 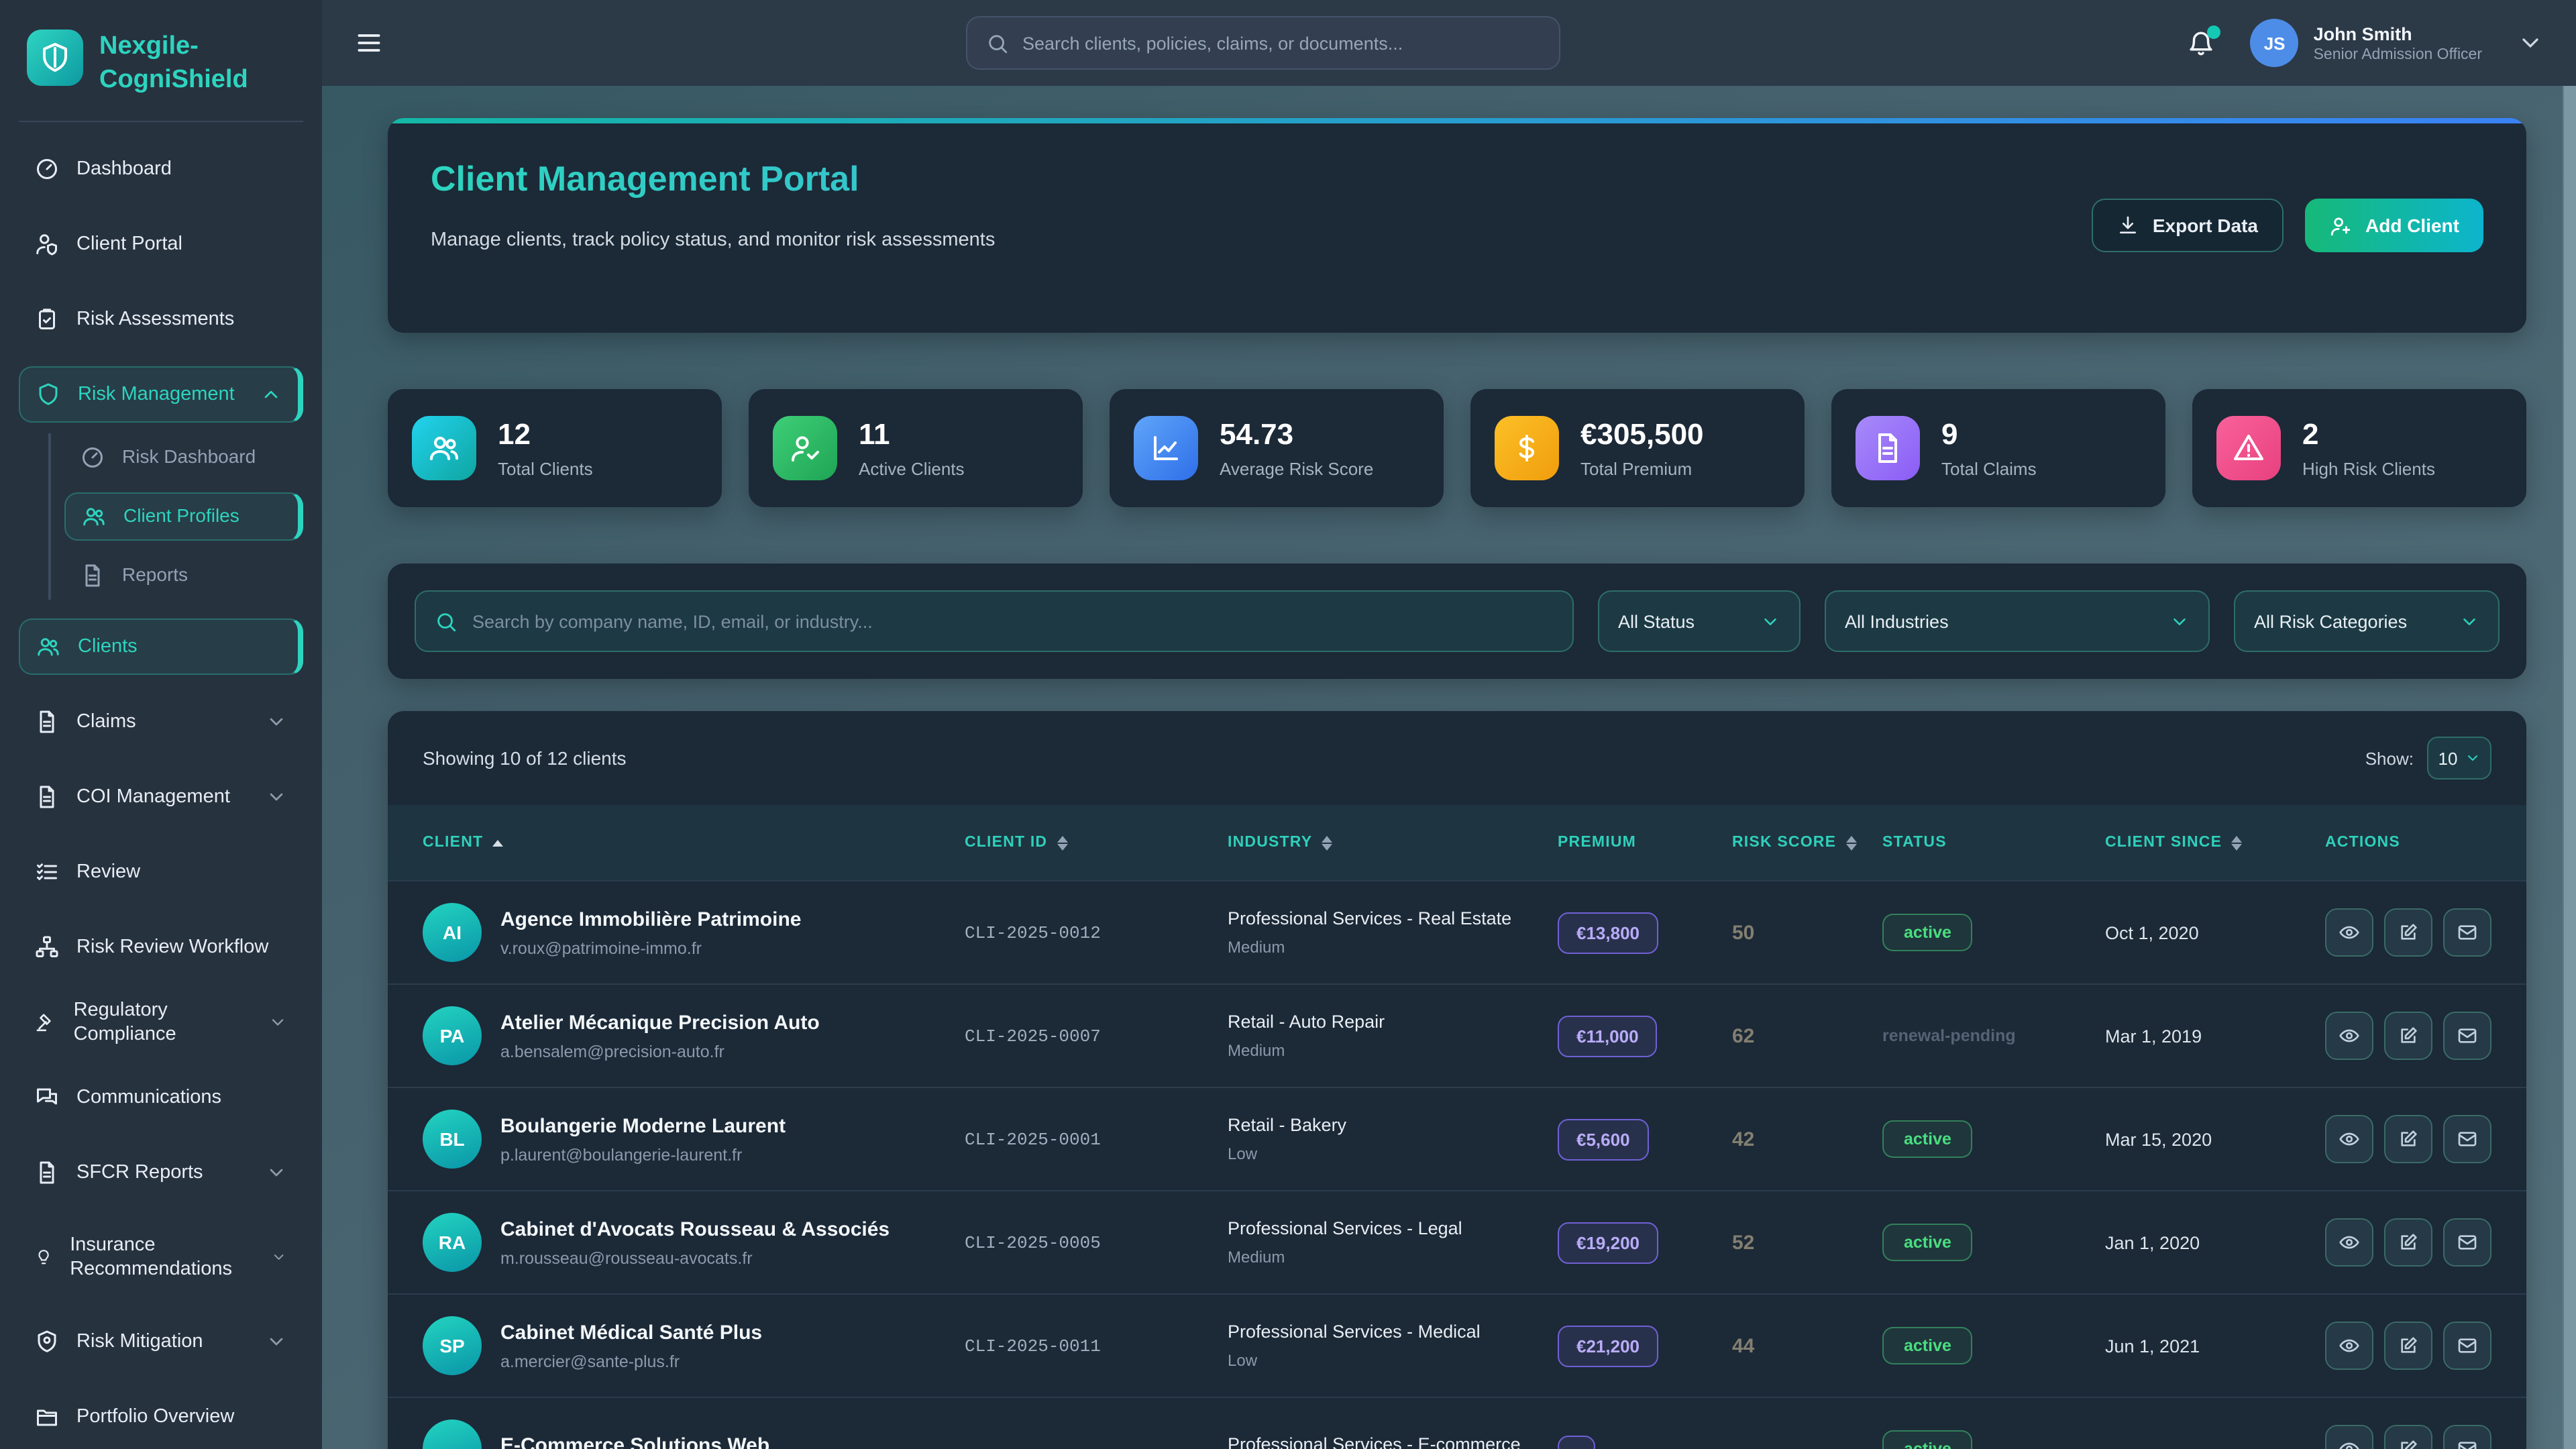 I want to click on sidebar-item-label: Communications, so click(x=148, y=1098).